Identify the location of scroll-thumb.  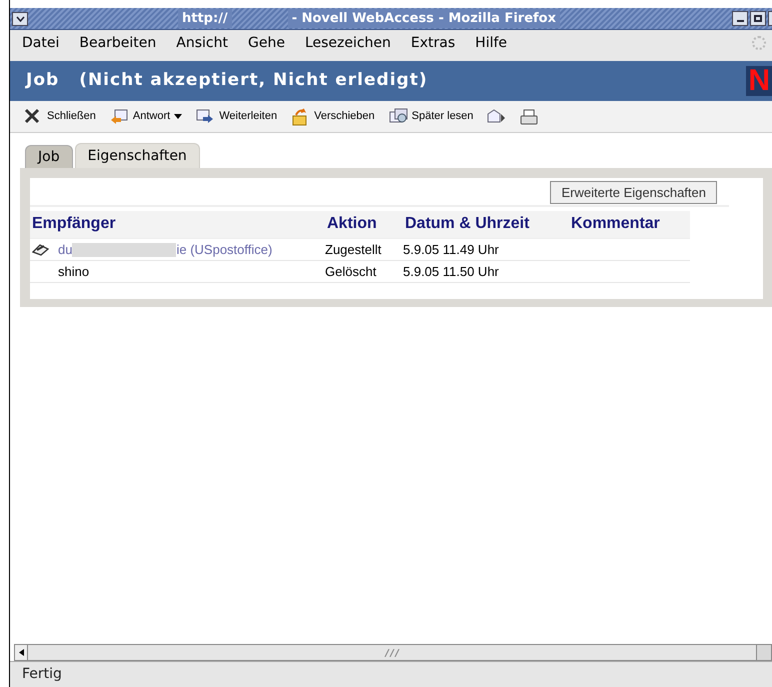
(392, 652).